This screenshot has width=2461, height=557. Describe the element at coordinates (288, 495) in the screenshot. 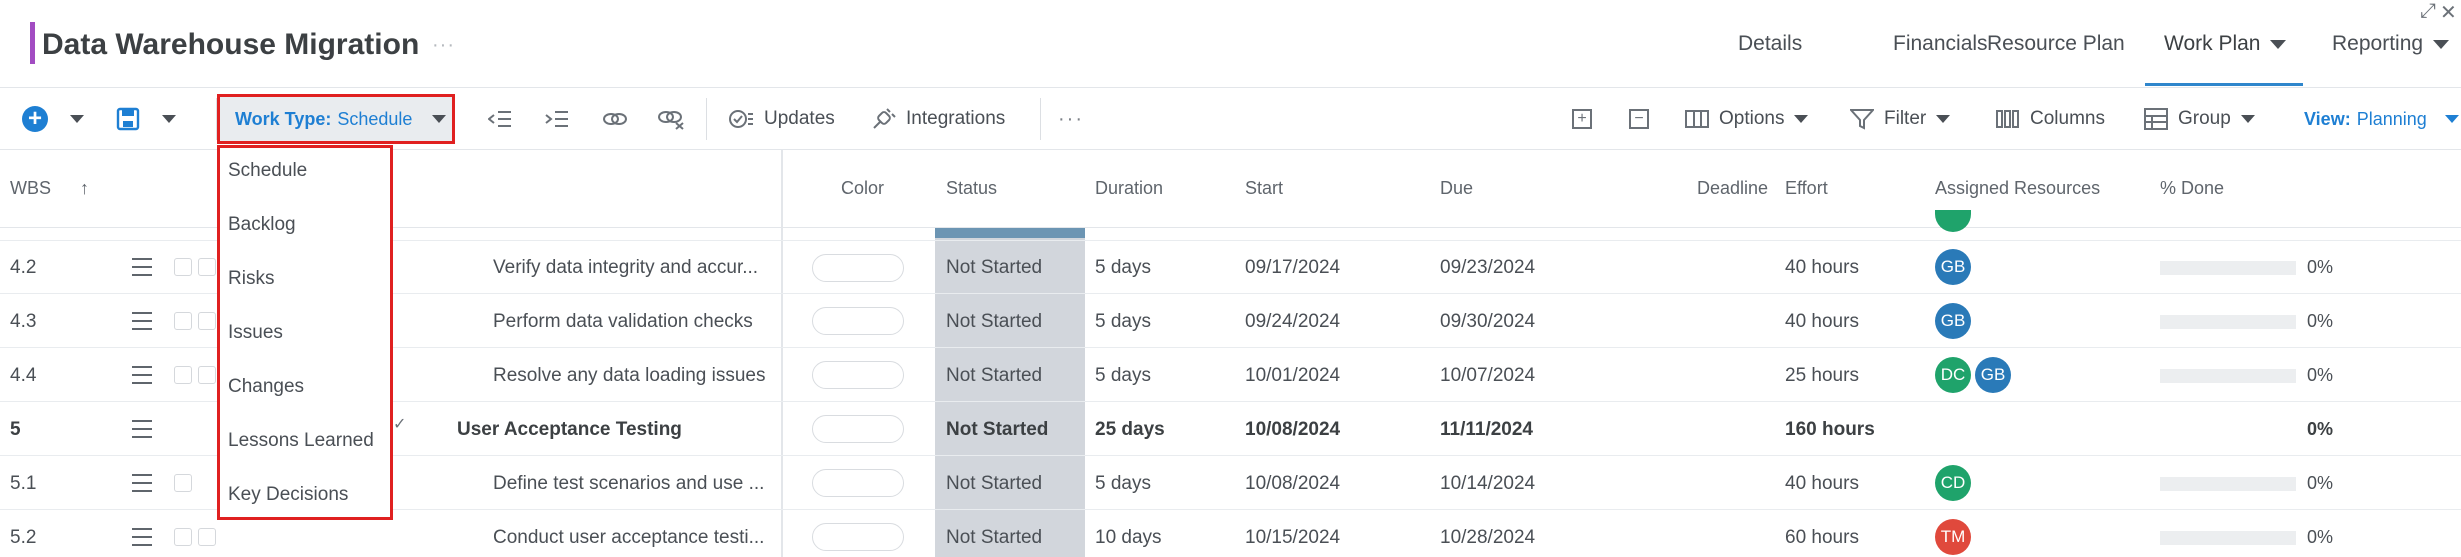

I see `menu-item-key-decisions: Key Decisions` at that location.